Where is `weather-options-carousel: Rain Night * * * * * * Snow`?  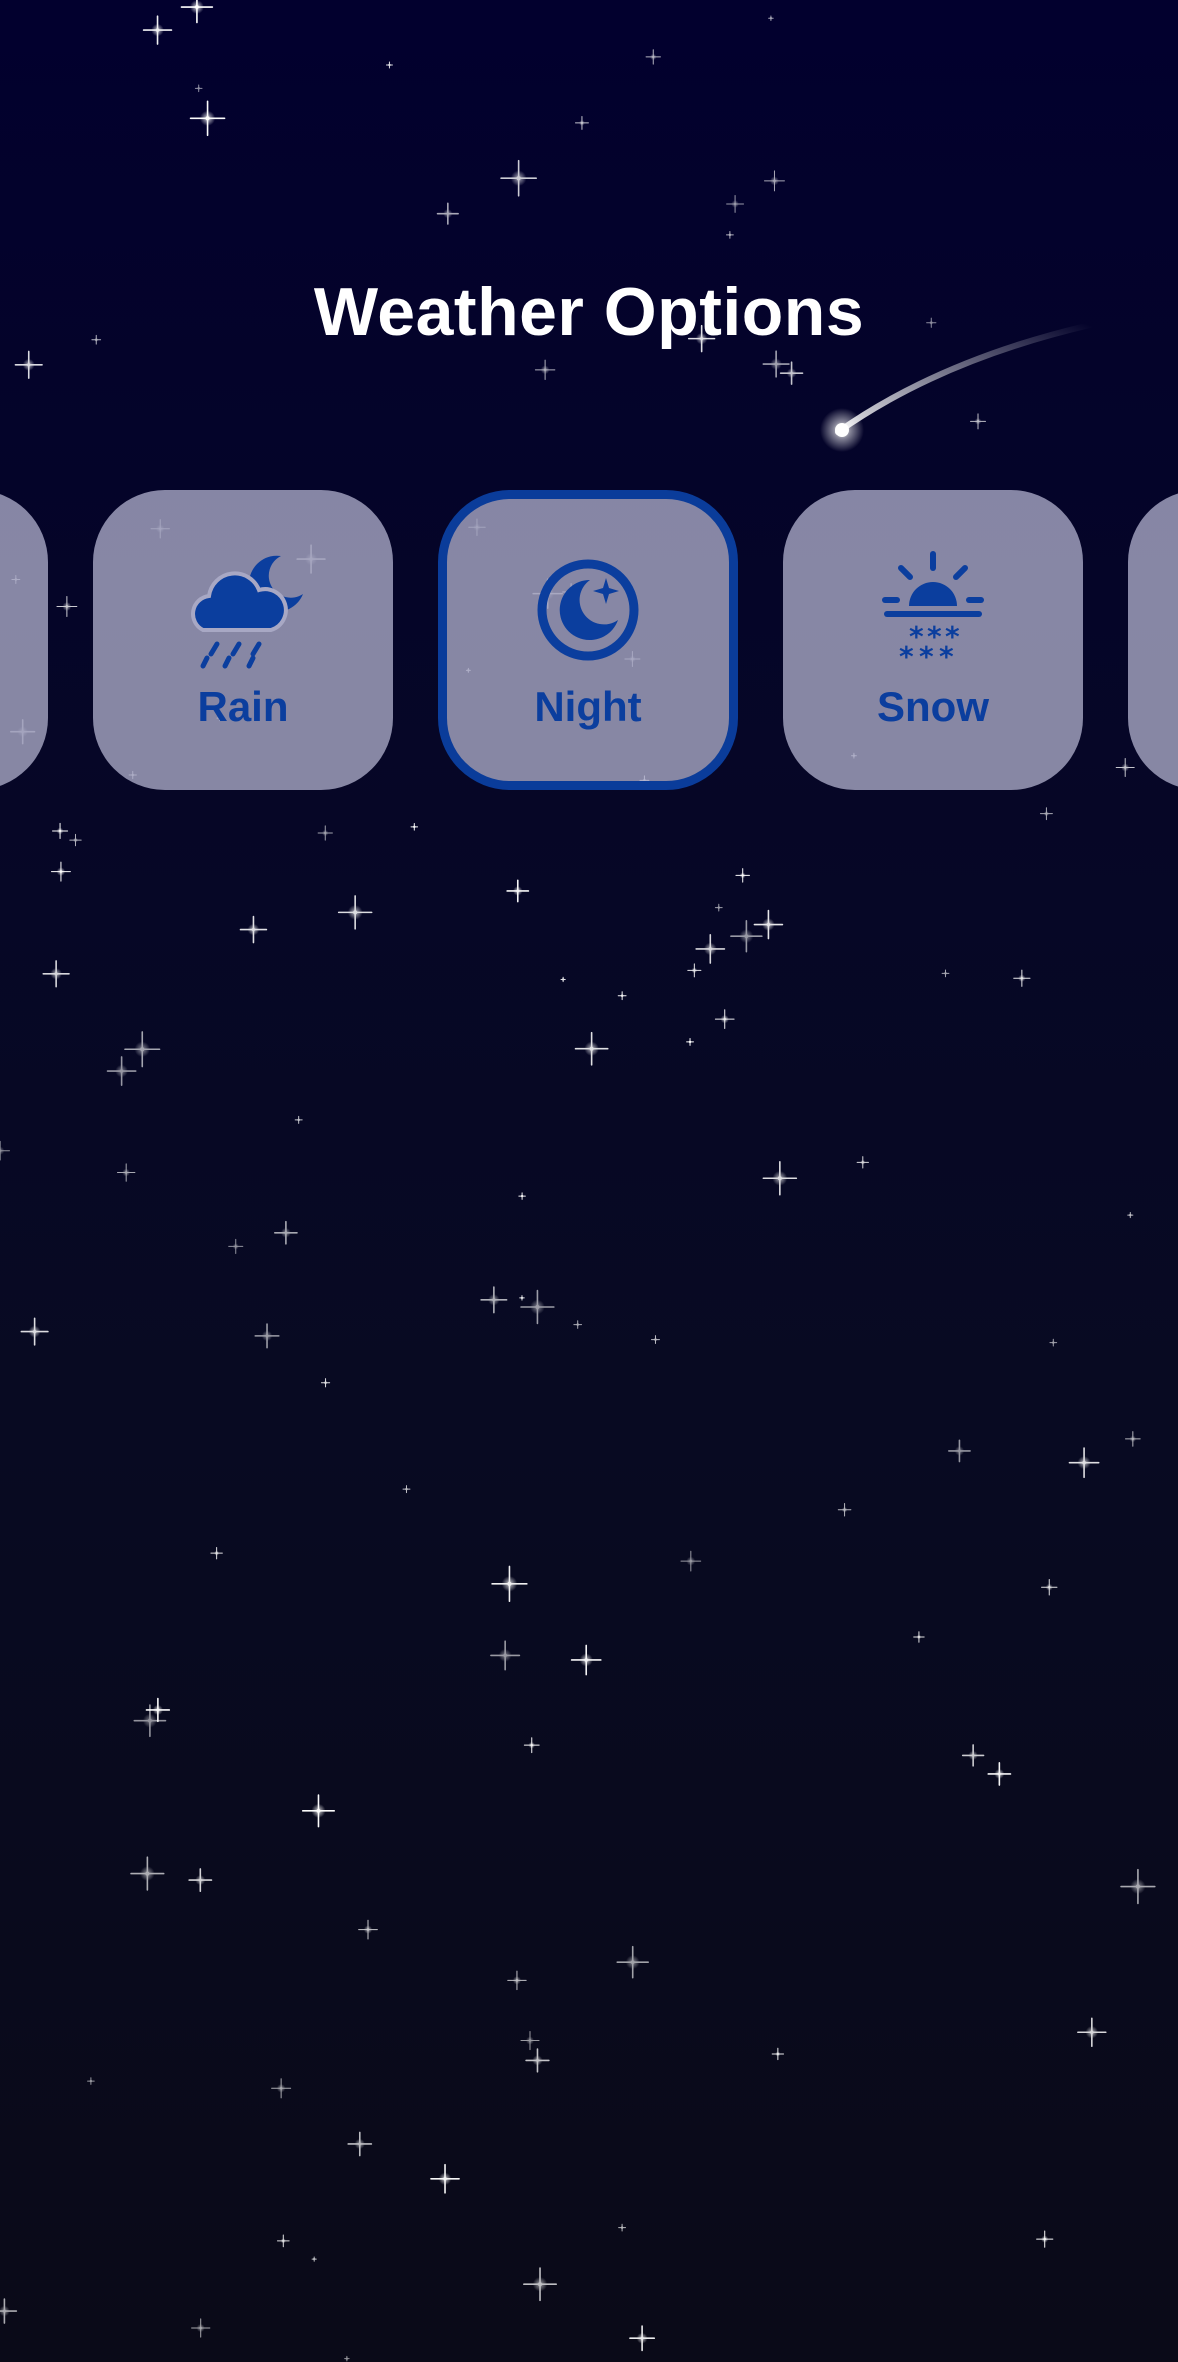
weather-options-carousel: Rain Night * * * * * * Snow is located at coordinates (589, 641).